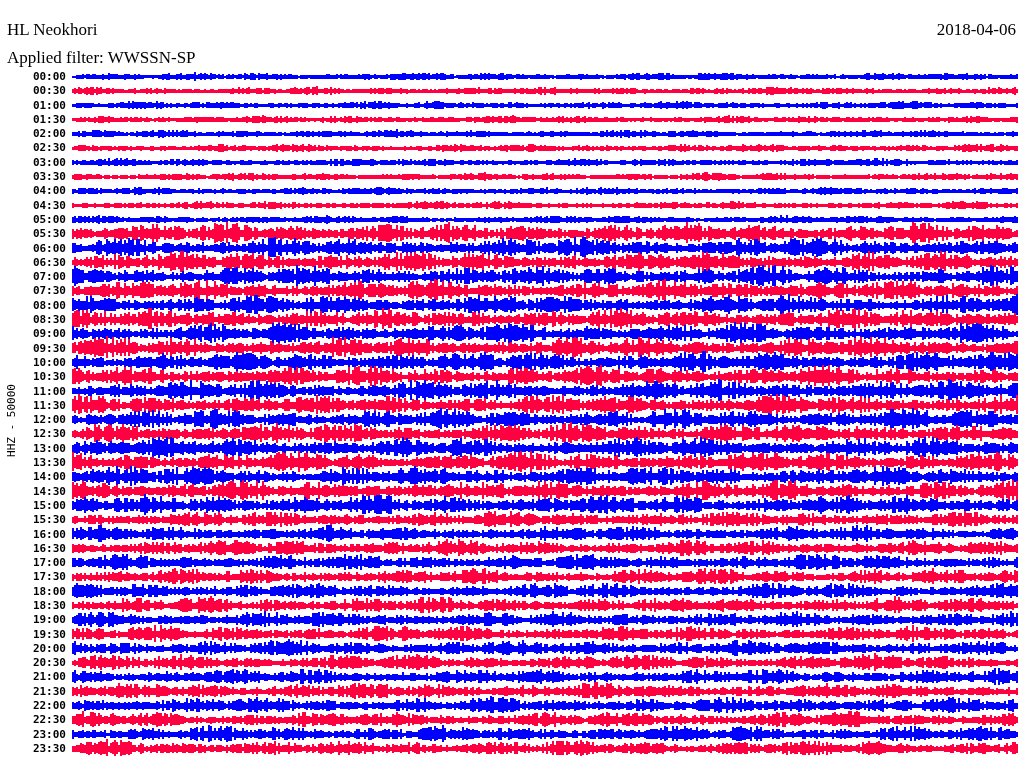 Image resolution: width=1024 pixels, height=780 pixels. What do you see at coordinates (48, 205) in the screenshot?
I see `time-label: 04:30` at bounding box center [48, 205].